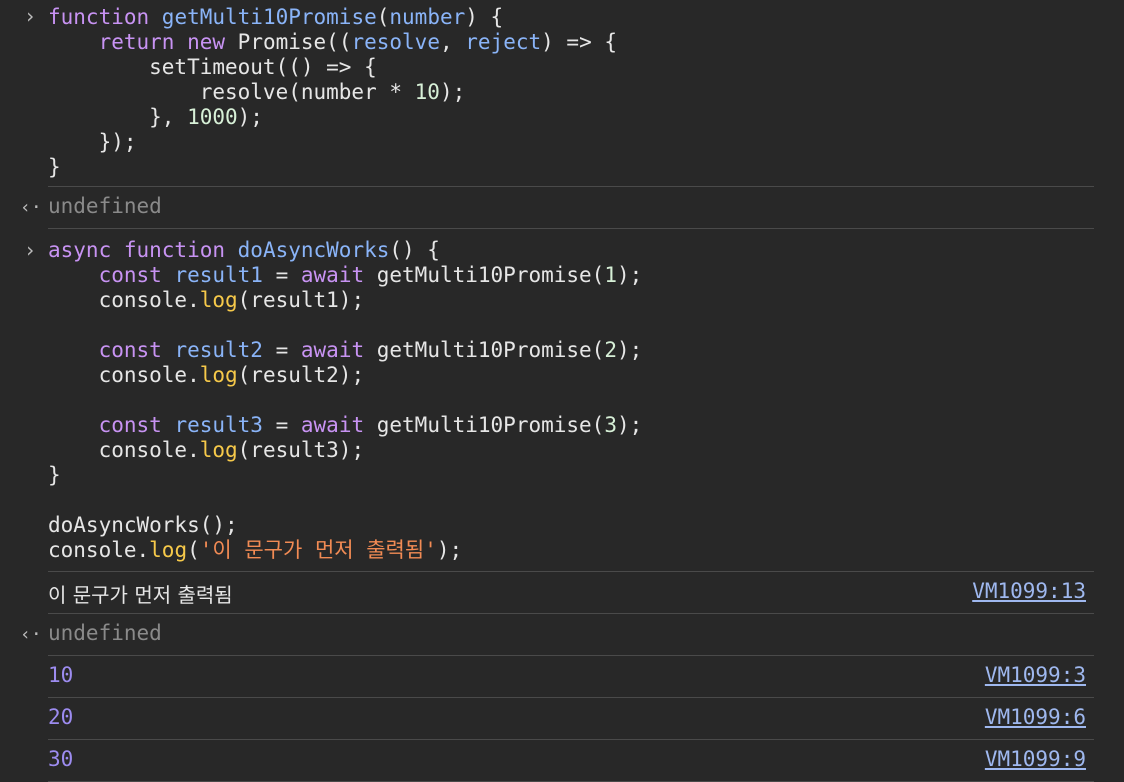 This screenshot has height=782, width=1124. What do you see at coordinates (61, 675) in the screenshot?
I see `log-number-value: 10` at bounding box center [61, 675].